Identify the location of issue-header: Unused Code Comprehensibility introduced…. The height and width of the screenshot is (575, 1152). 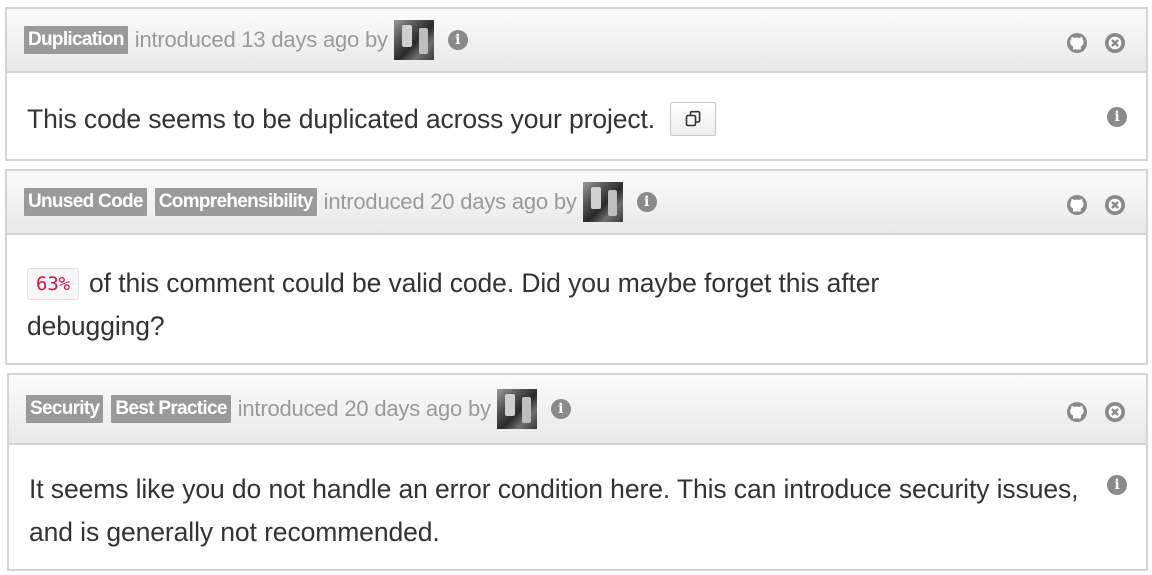
(576, 203).